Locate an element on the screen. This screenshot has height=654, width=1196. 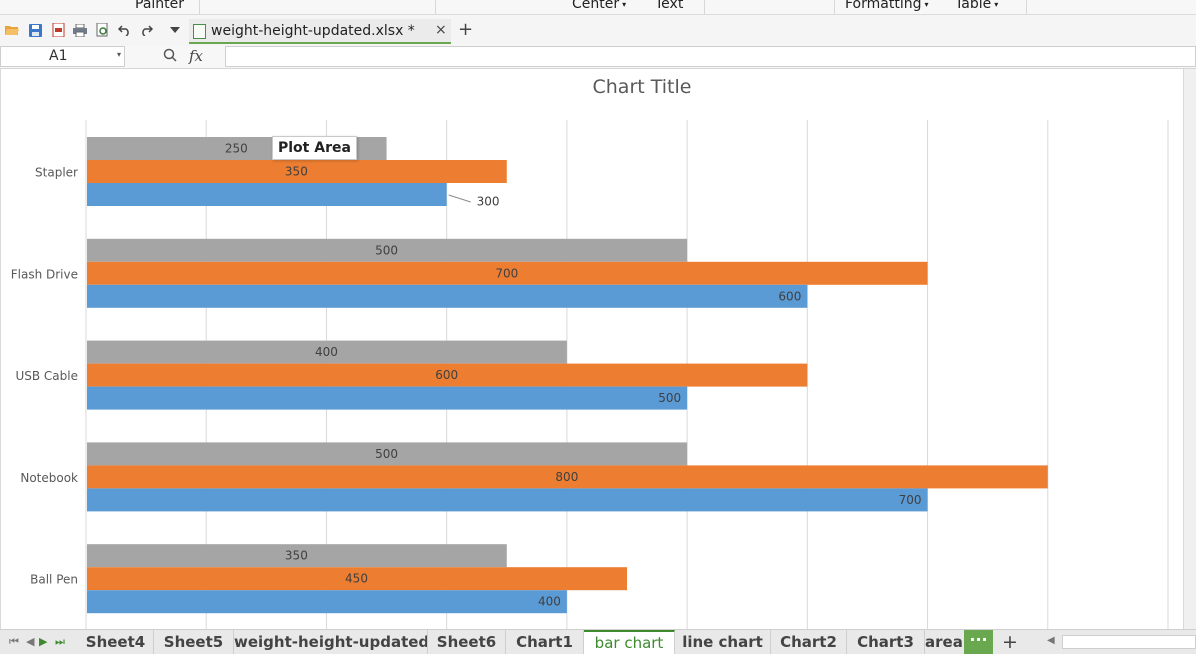
category-label: Stapler is located at coordinates (56, 173).